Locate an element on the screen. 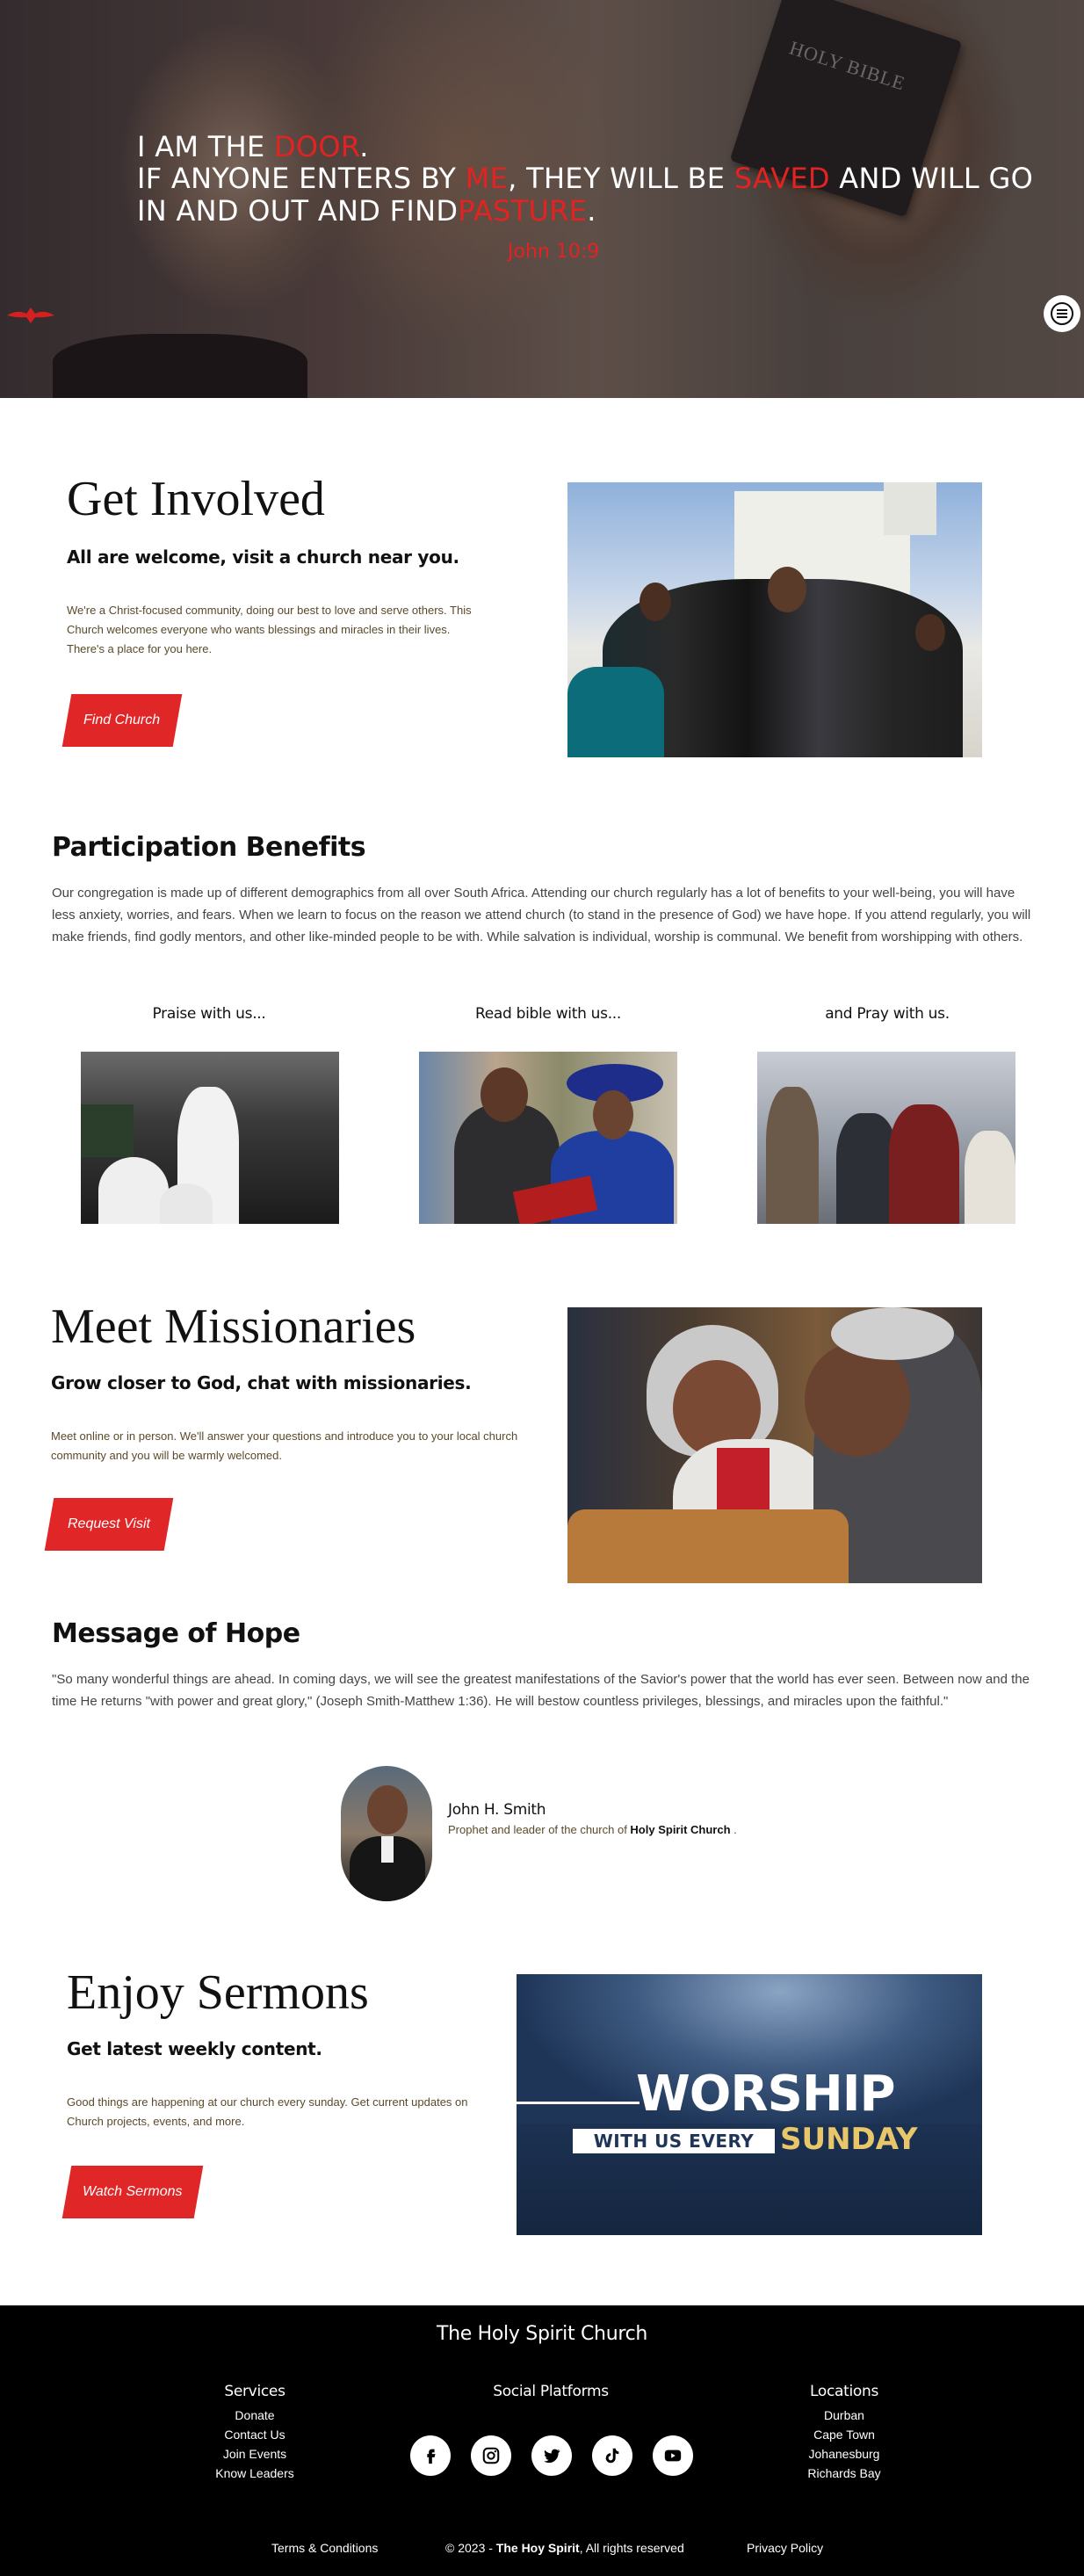  footer-link-contact: Contact Us is located at coordinates (254, 2434).